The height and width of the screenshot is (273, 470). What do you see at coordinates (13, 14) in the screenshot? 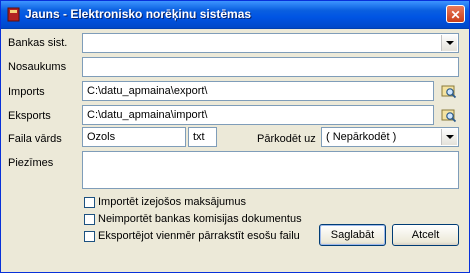
I see `book-icon` at bounding box center [13, 14].